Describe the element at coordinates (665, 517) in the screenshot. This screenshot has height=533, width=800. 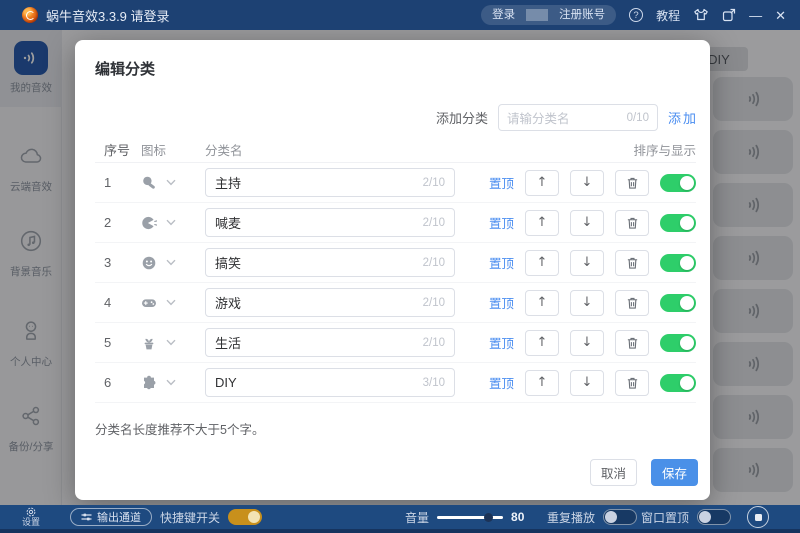
I see `window-top-label: 窗口置顶` at that location.